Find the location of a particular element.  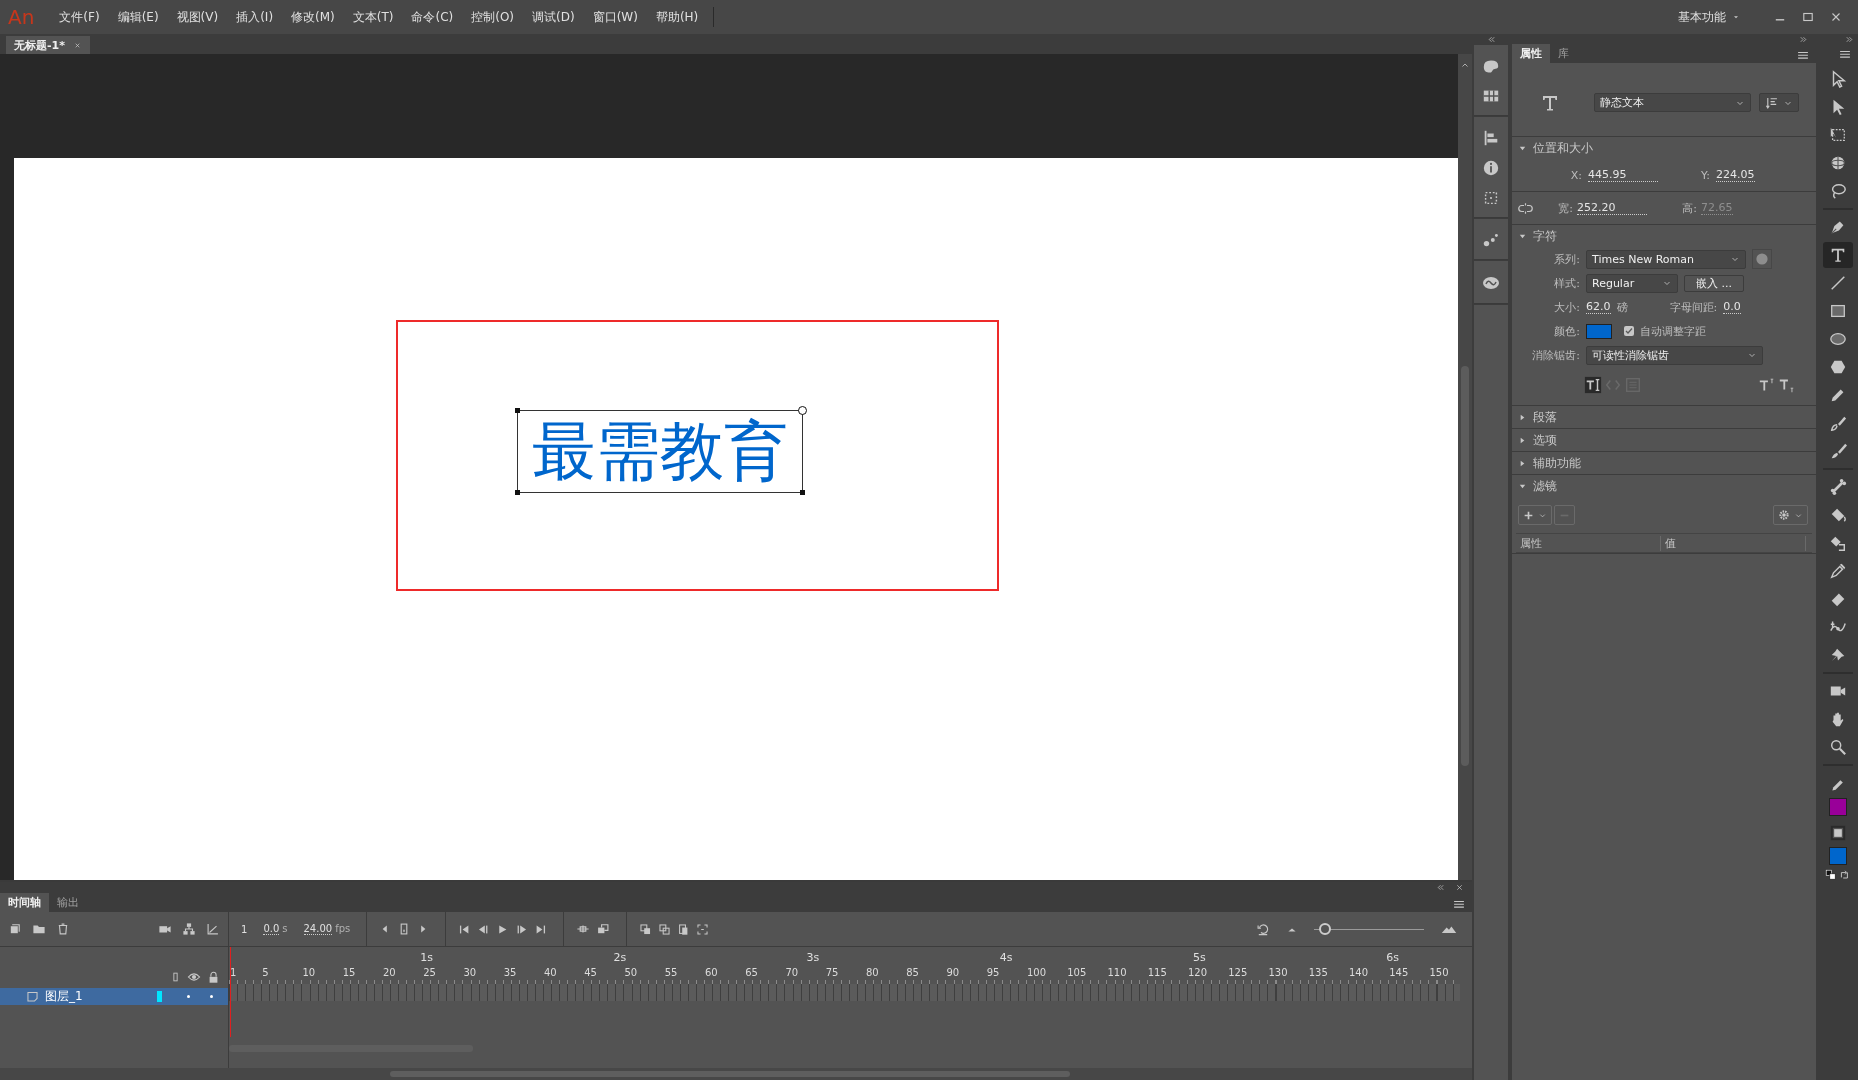

panel-tab: 时间轴 is located at coordinates (24, 902).